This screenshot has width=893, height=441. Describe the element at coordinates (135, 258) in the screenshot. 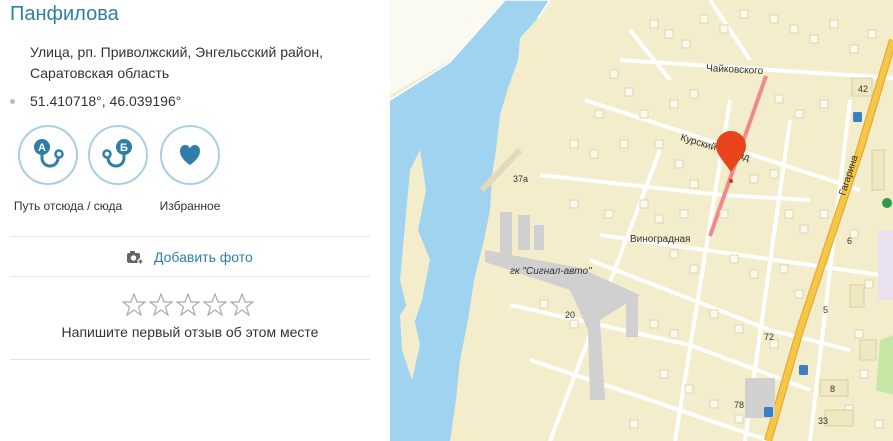

I see `camera-plus-icon` at that location.